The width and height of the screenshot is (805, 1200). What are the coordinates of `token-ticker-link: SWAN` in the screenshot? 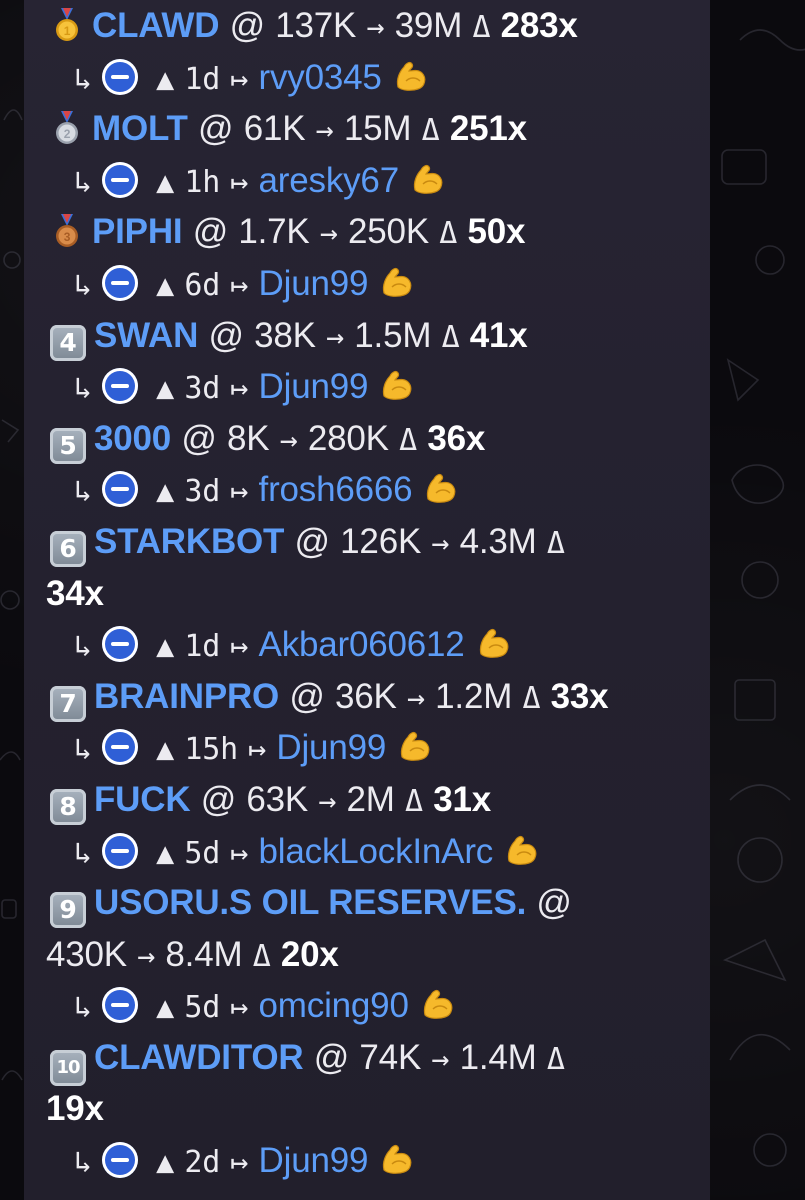 It's located at (146, 335).